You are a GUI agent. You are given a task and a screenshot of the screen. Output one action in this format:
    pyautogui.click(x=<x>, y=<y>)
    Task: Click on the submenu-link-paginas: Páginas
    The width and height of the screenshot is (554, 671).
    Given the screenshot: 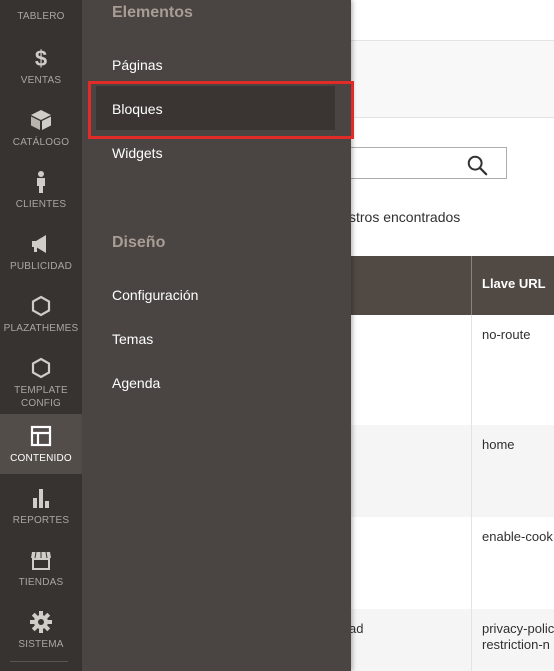 What is the action you would take?
    pyautogui.click(x=137, y=65)
    